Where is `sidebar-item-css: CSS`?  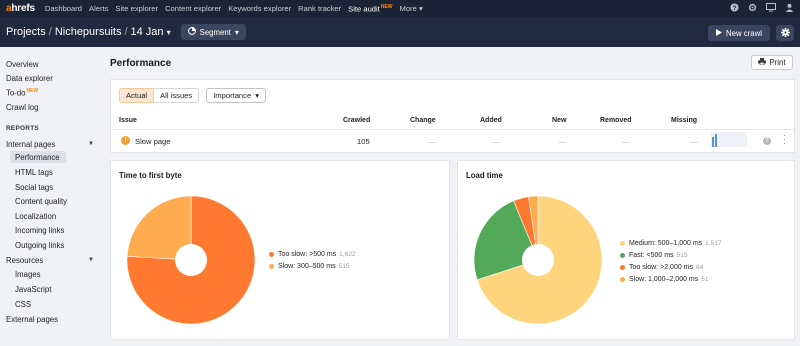
sidebar-item-css: CSS is located at coordinates (23, 304).